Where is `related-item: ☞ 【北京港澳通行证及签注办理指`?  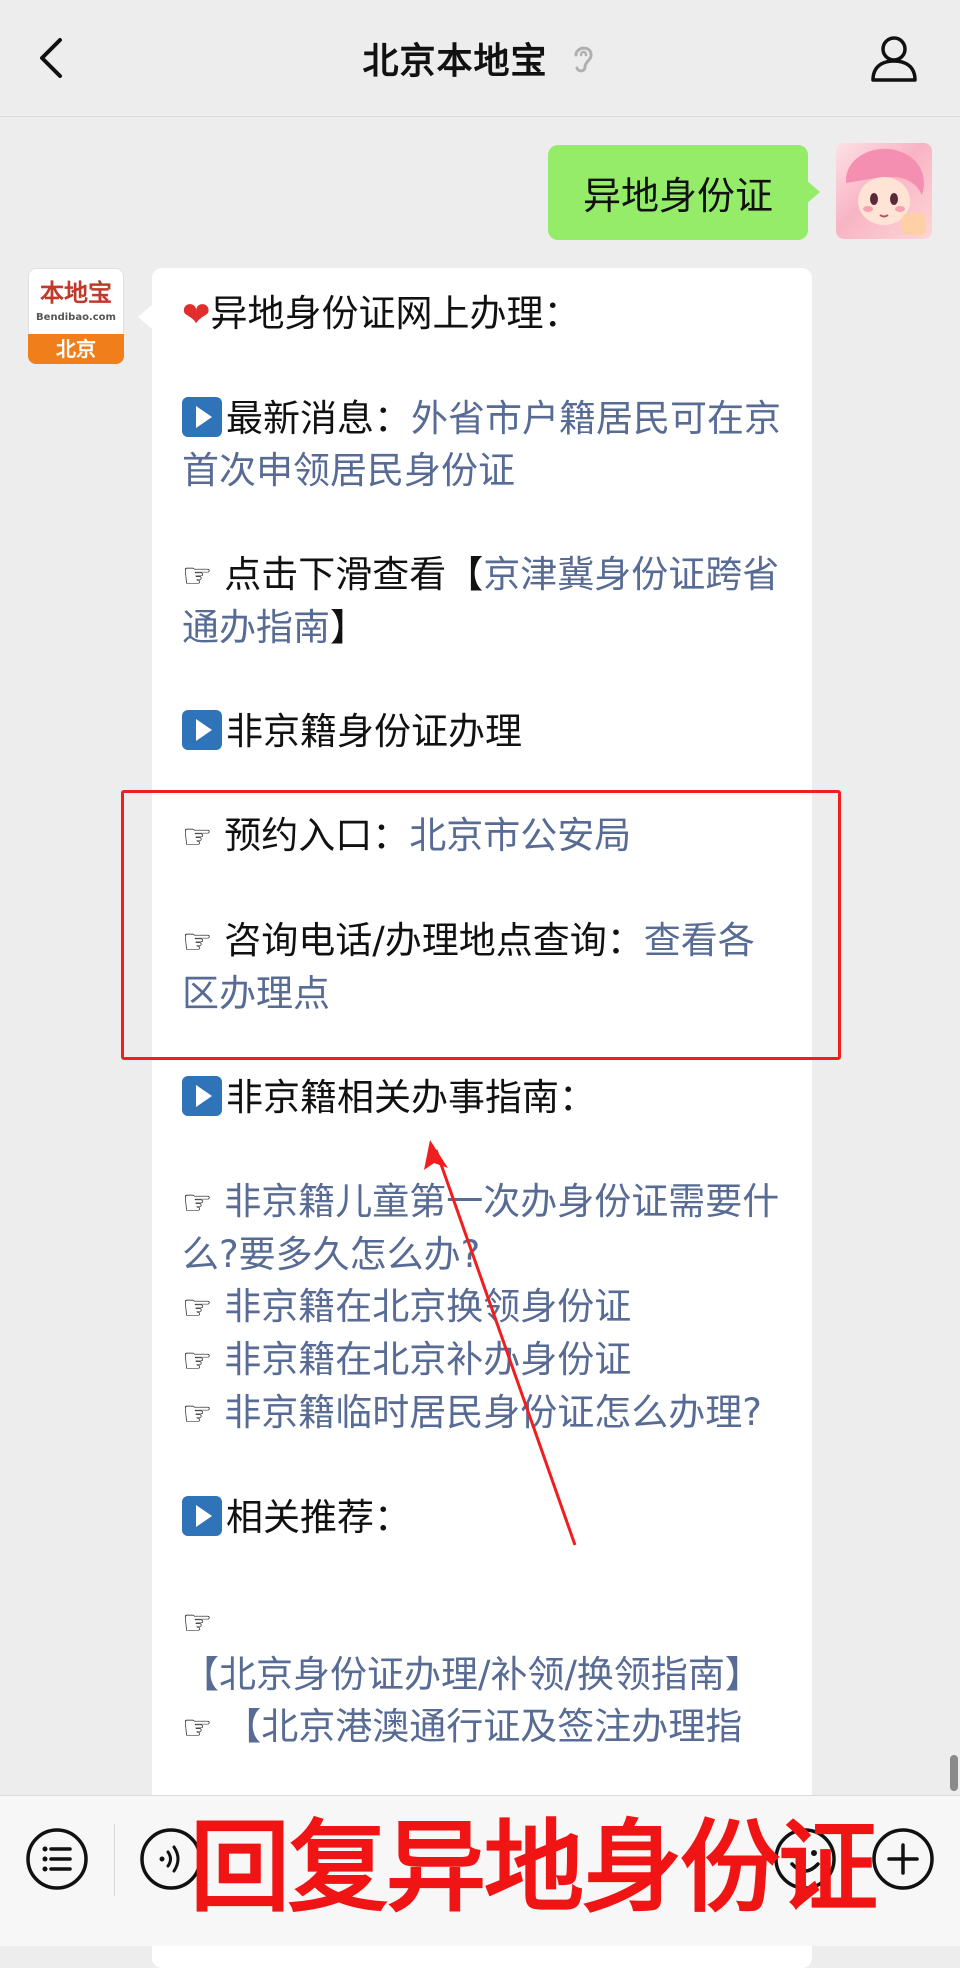 related-item: ☞ 【北京港澳通行证及签注办理指 is located at coordinates (484, 1727).